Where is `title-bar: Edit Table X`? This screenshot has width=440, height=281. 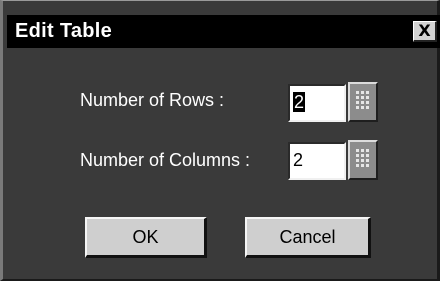 title-bar: Edit Table X is located at coordinates (223, 31).